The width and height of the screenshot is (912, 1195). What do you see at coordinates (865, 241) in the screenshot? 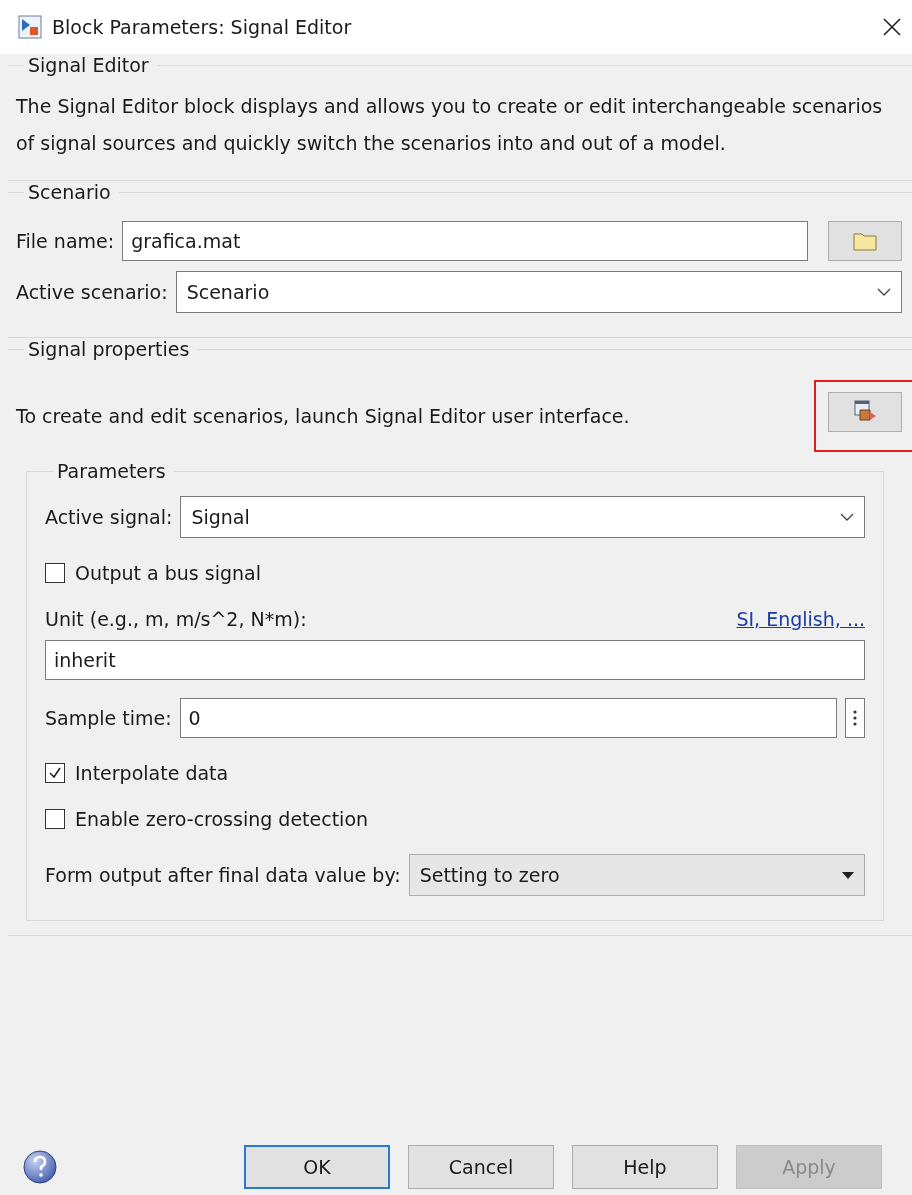
I see `folder-icon` at bounding box center [865, 241].